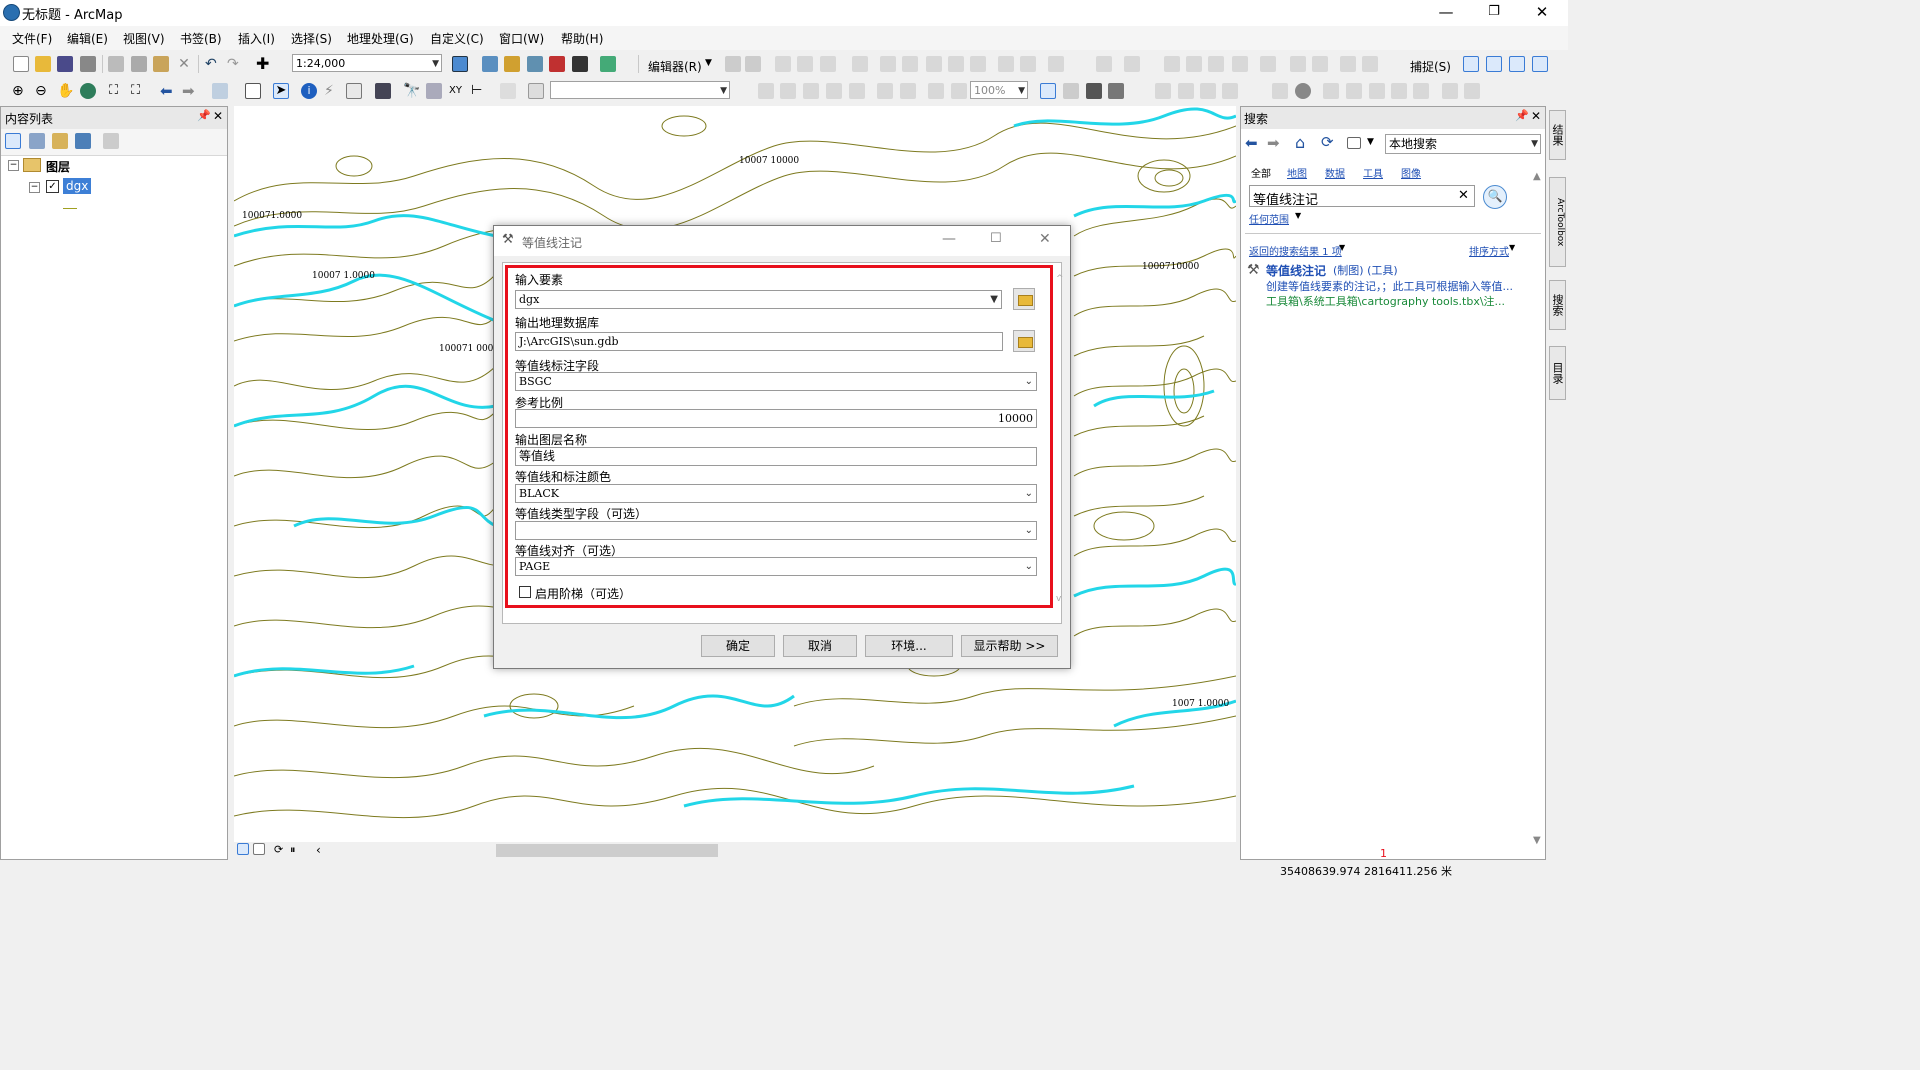  Describe the element at coordinates (32, 38) in the screenshot. I see `menu-file: 文件(F)` at that location.